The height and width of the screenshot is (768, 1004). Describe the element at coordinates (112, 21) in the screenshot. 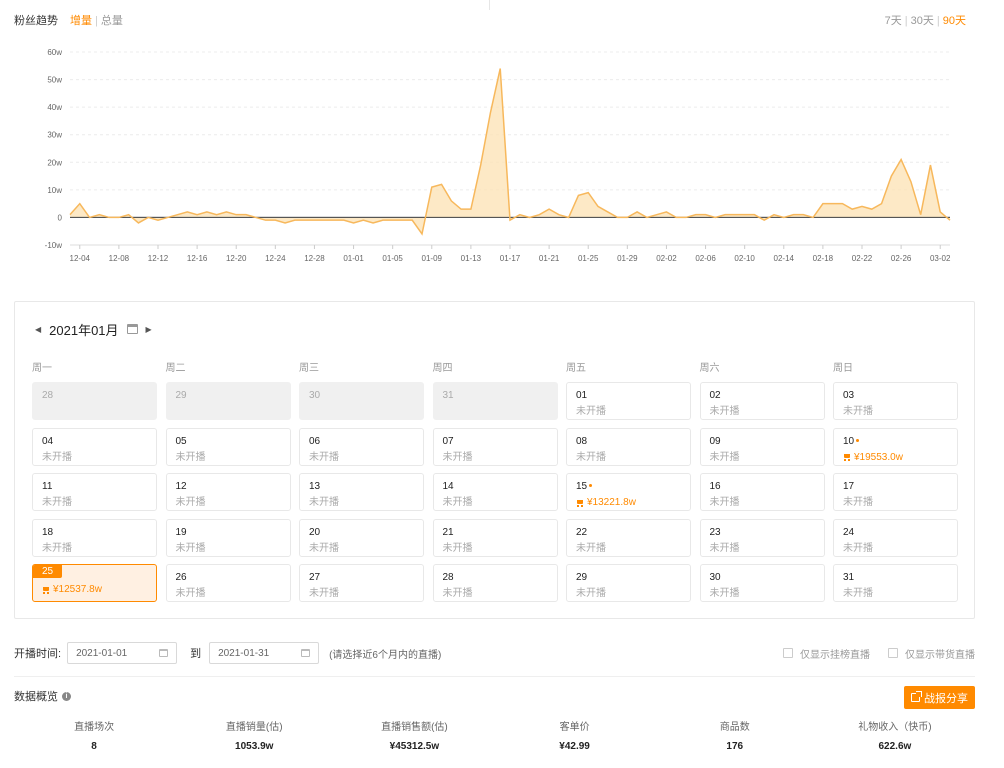

I see `mode-total-tab: 总量` at that location.